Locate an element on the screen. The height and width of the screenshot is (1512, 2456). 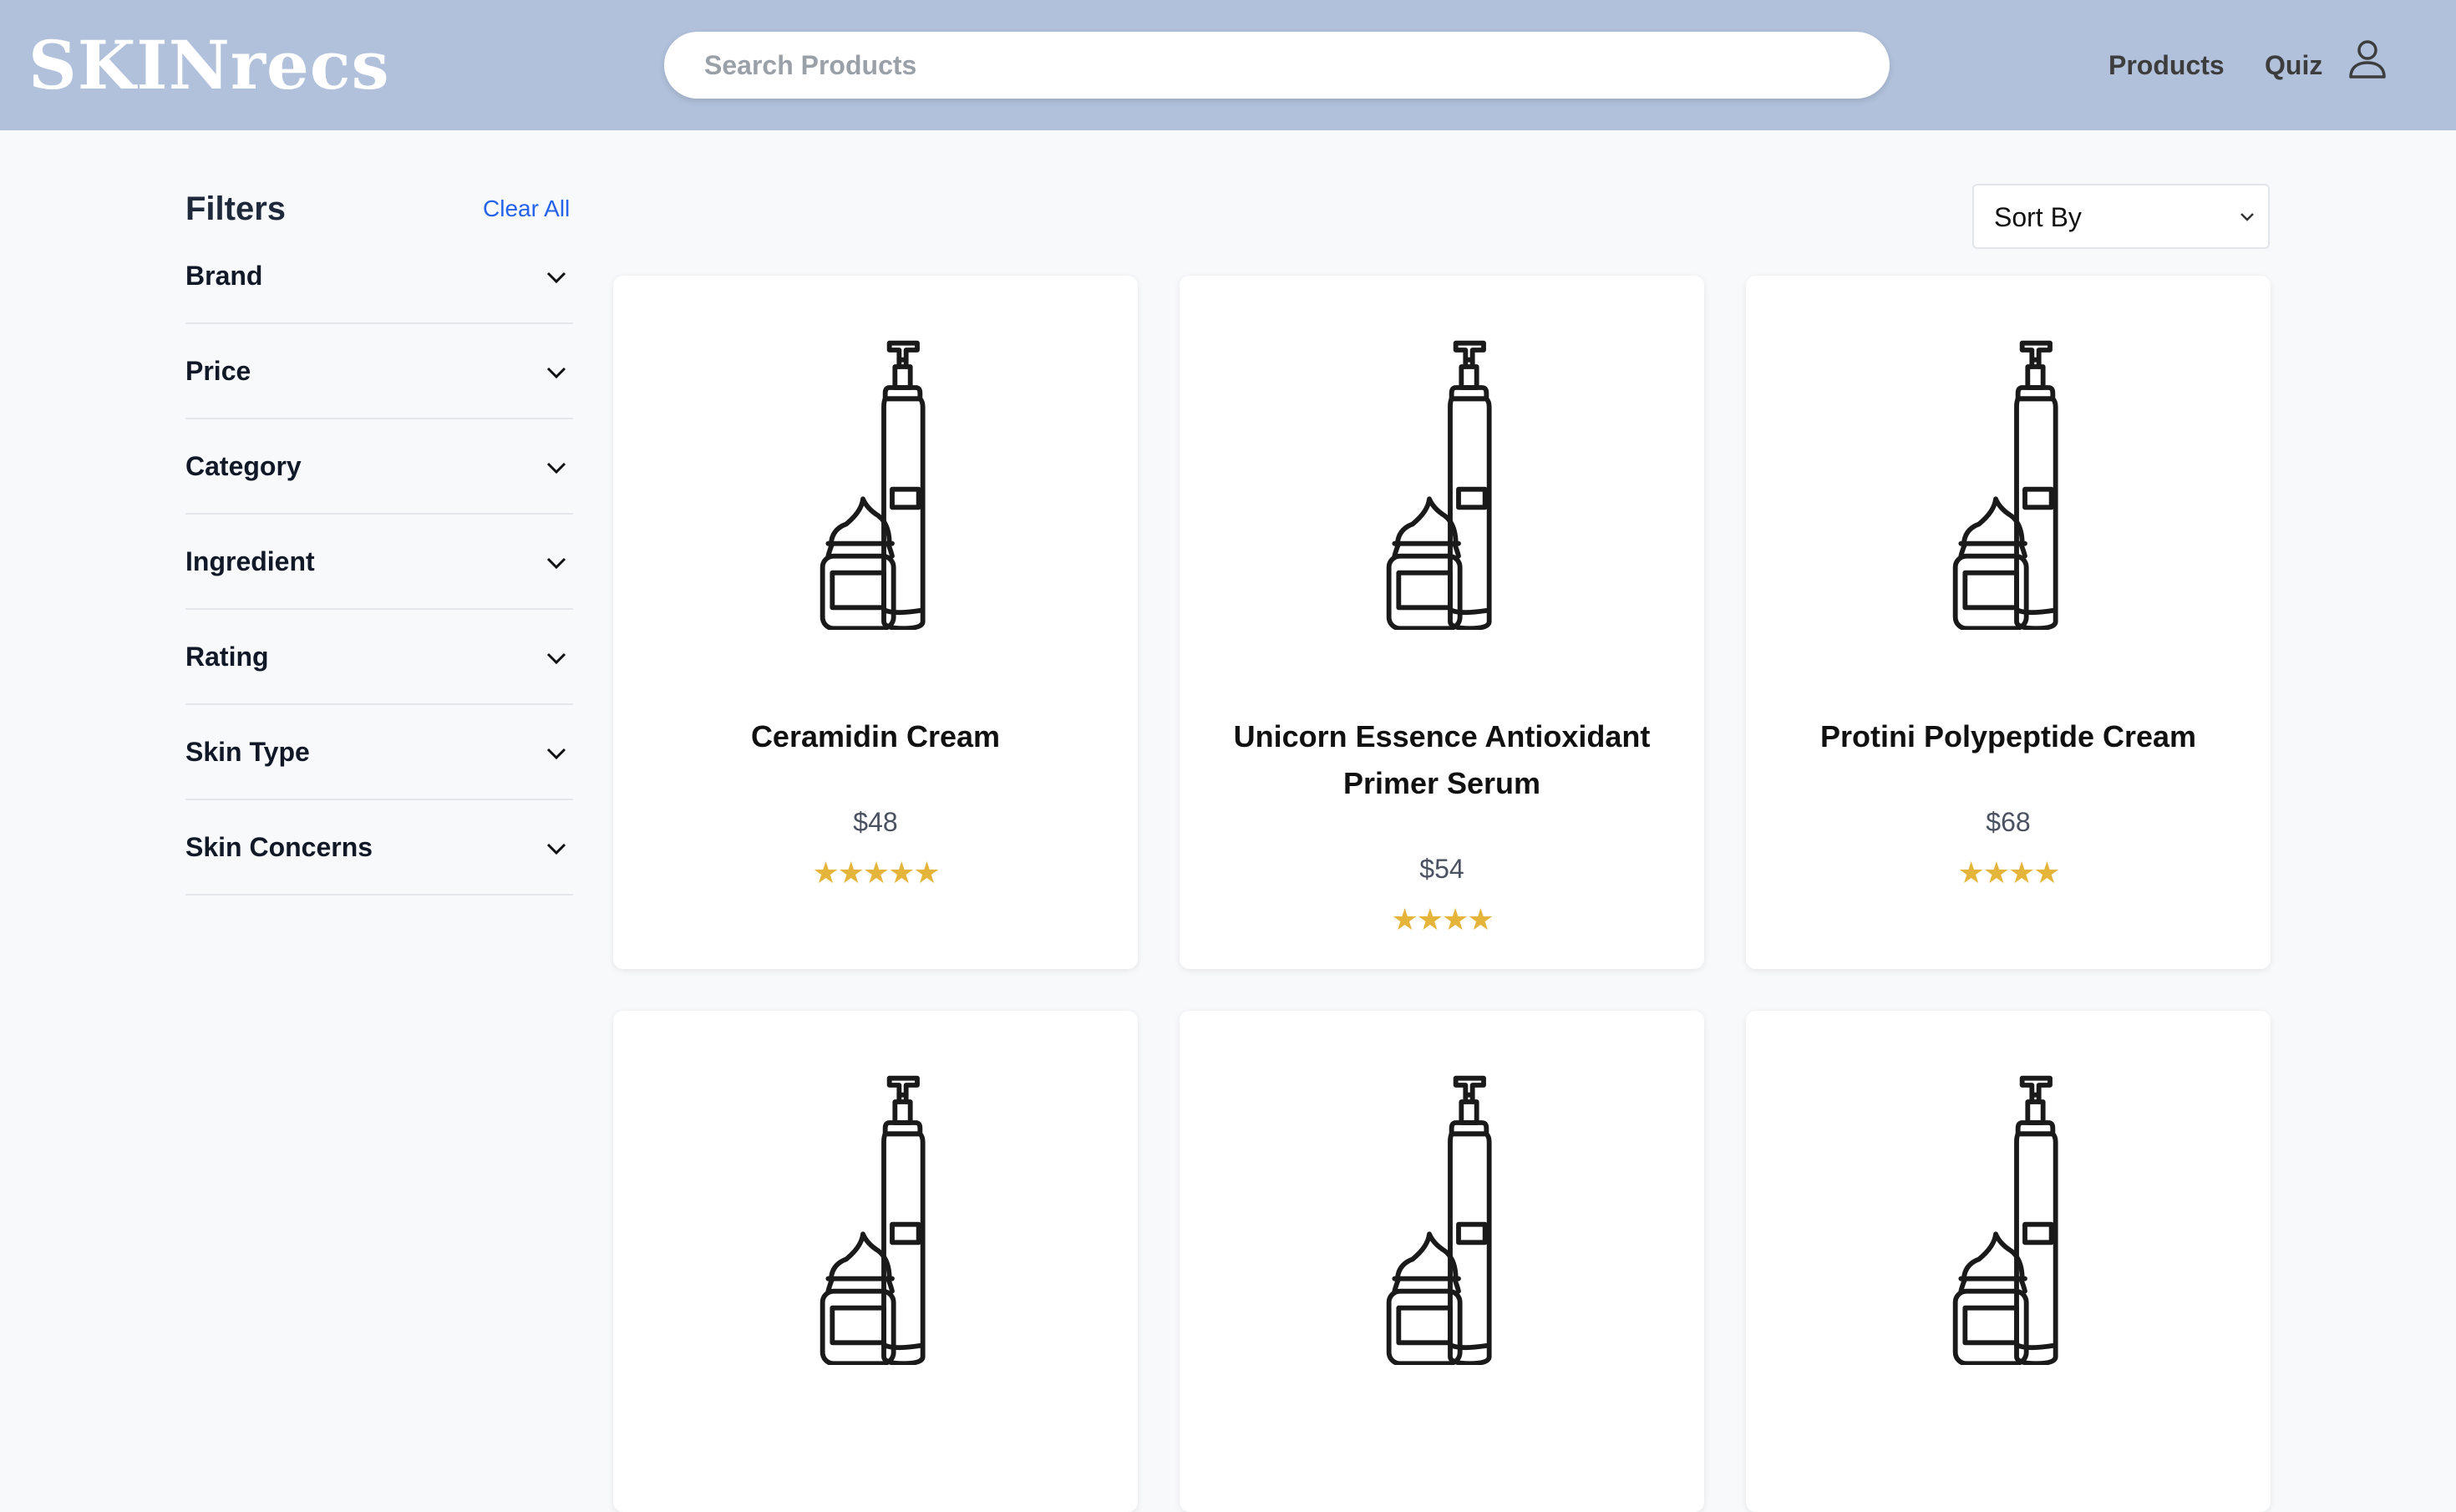
product-card: Protini Polypeptide Cream $68 ★★★★ is located at coordinates (2008, 622).